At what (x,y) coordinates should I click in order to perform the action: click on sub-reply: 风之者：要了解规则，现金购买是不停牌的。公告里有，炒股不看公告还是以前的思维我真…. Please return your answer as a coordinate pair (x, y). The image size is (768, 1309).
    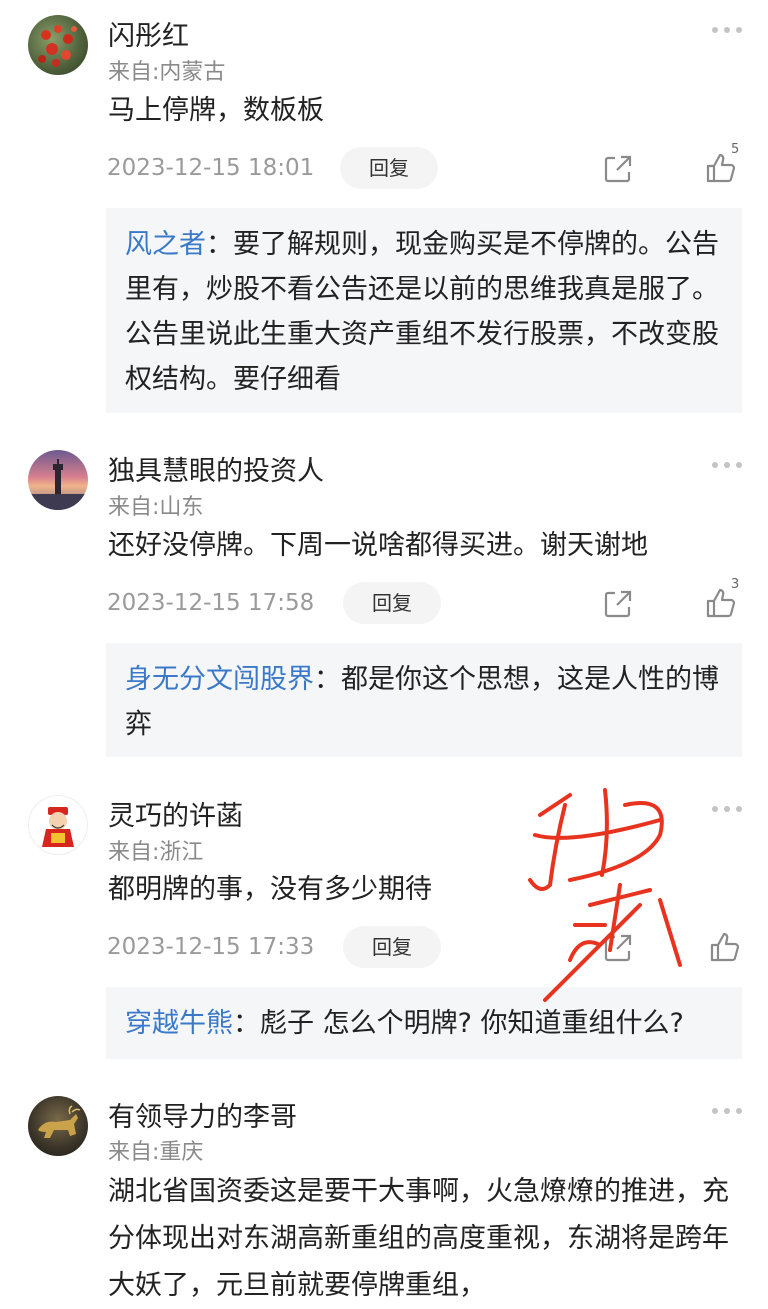
    Looking at the image, I should click on (424, 310).